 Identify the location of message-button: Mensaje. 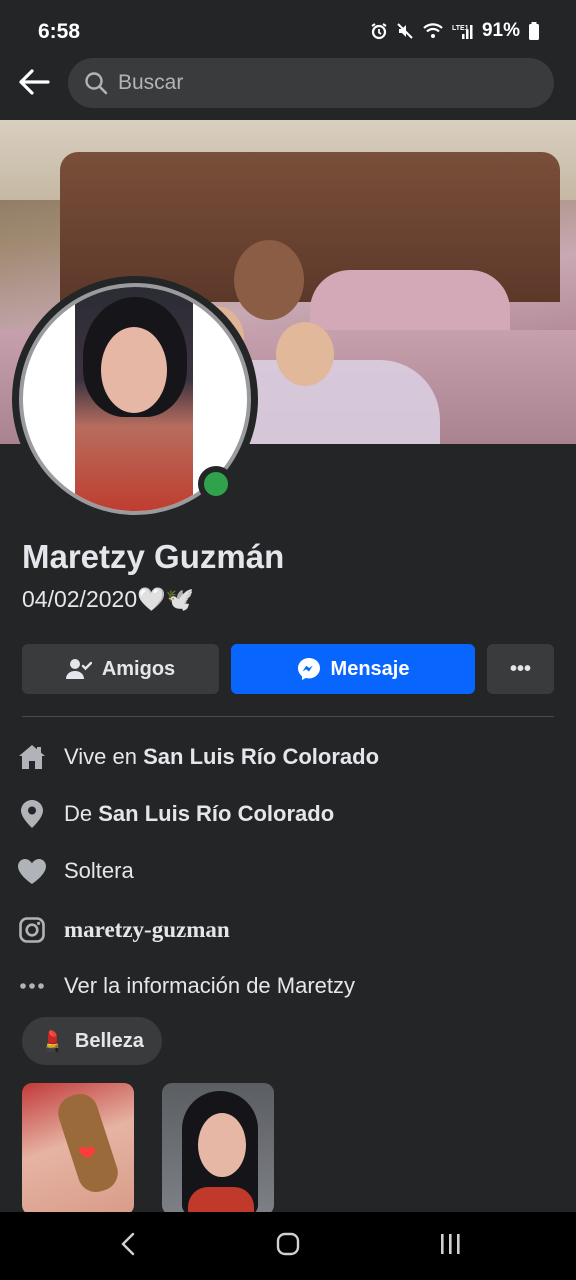
(353, 669).